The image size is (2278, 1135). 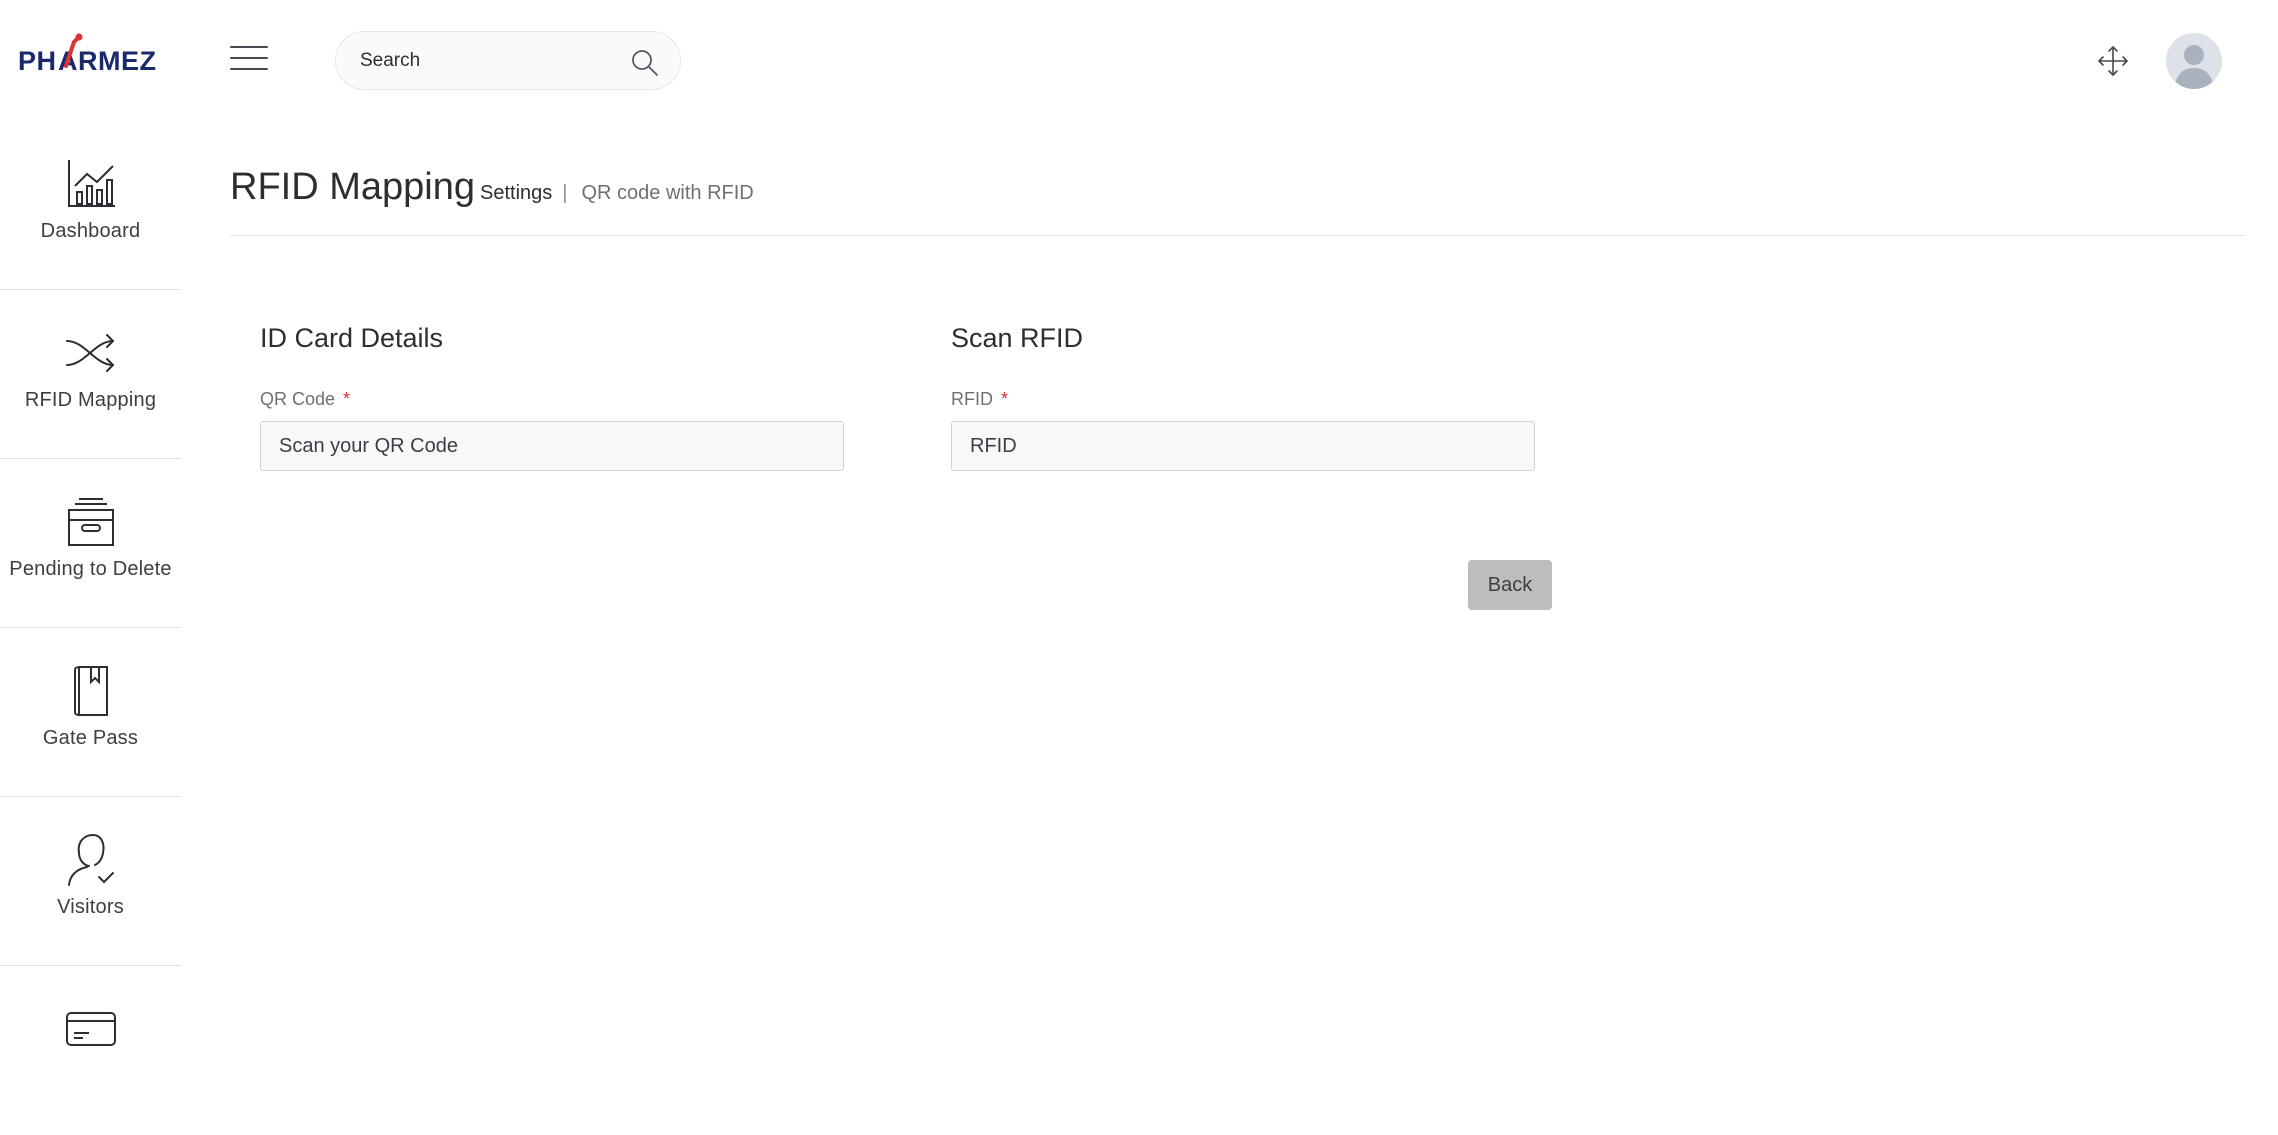 I want to click on sidebar-item-label: Visitors, so click(x=90, y=907).